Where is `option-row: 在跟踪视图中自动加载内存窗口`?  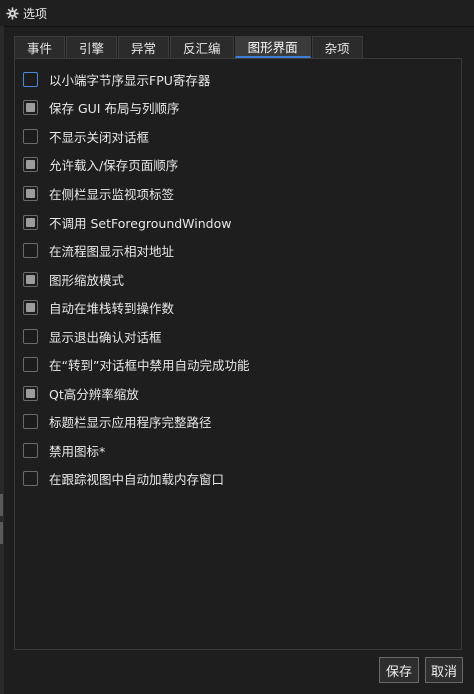
option-row: 在跟踪视图中自动加载内存窗口 is located at coordinates (123, 478).